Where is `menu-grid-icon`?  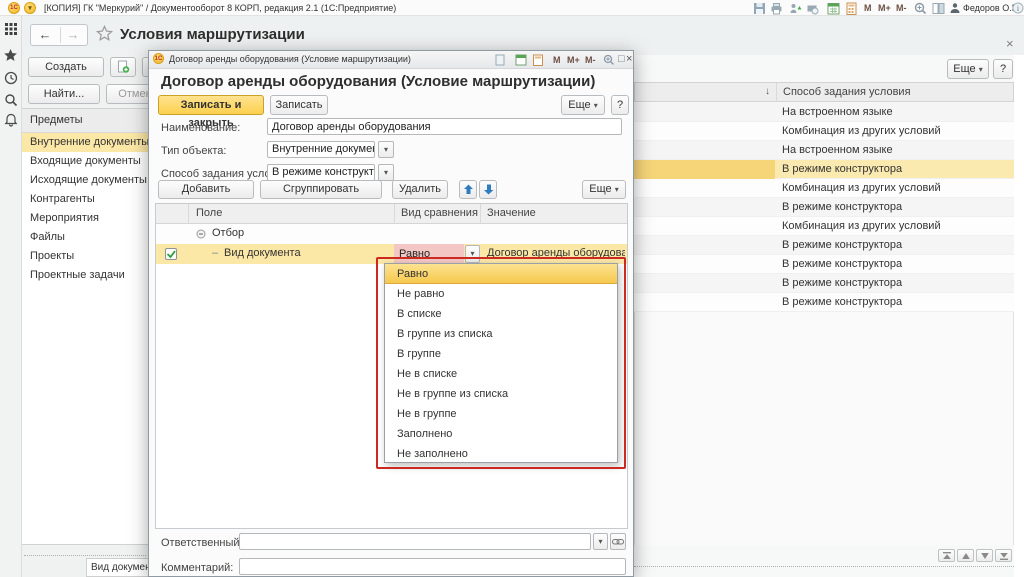
menu-grid-icon is located at coordinates (11, 29).